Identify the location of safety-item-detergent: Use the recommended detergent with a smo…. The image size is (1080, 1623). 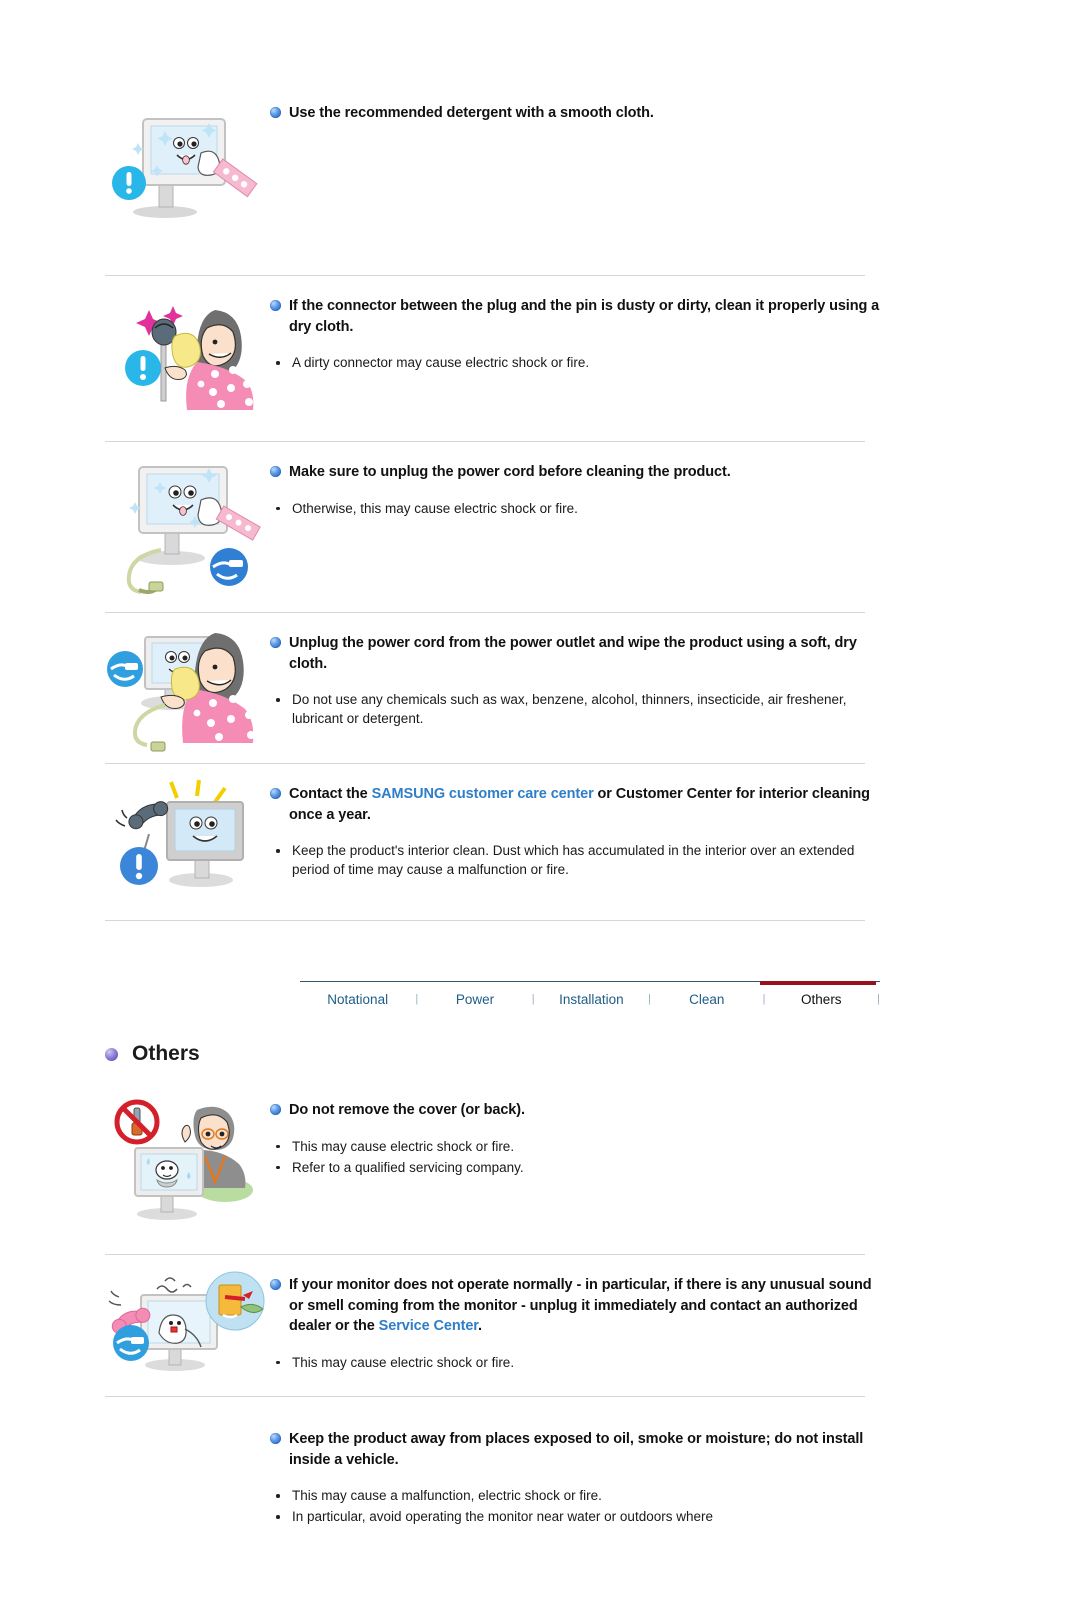
(540, 160).